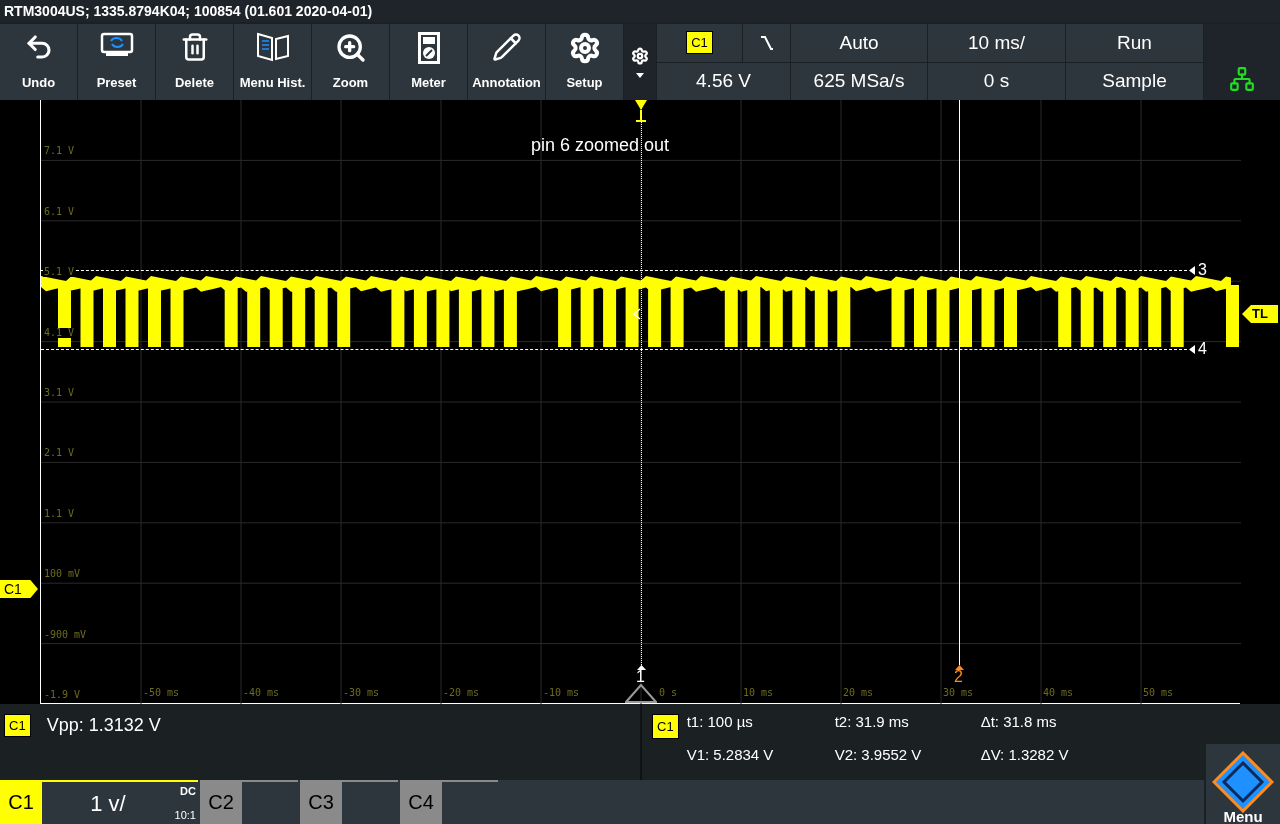  What do you see at coordinates (1134, 43) in the screenshot?
I see `run-state: Run` at bounding box center [1134, 43].